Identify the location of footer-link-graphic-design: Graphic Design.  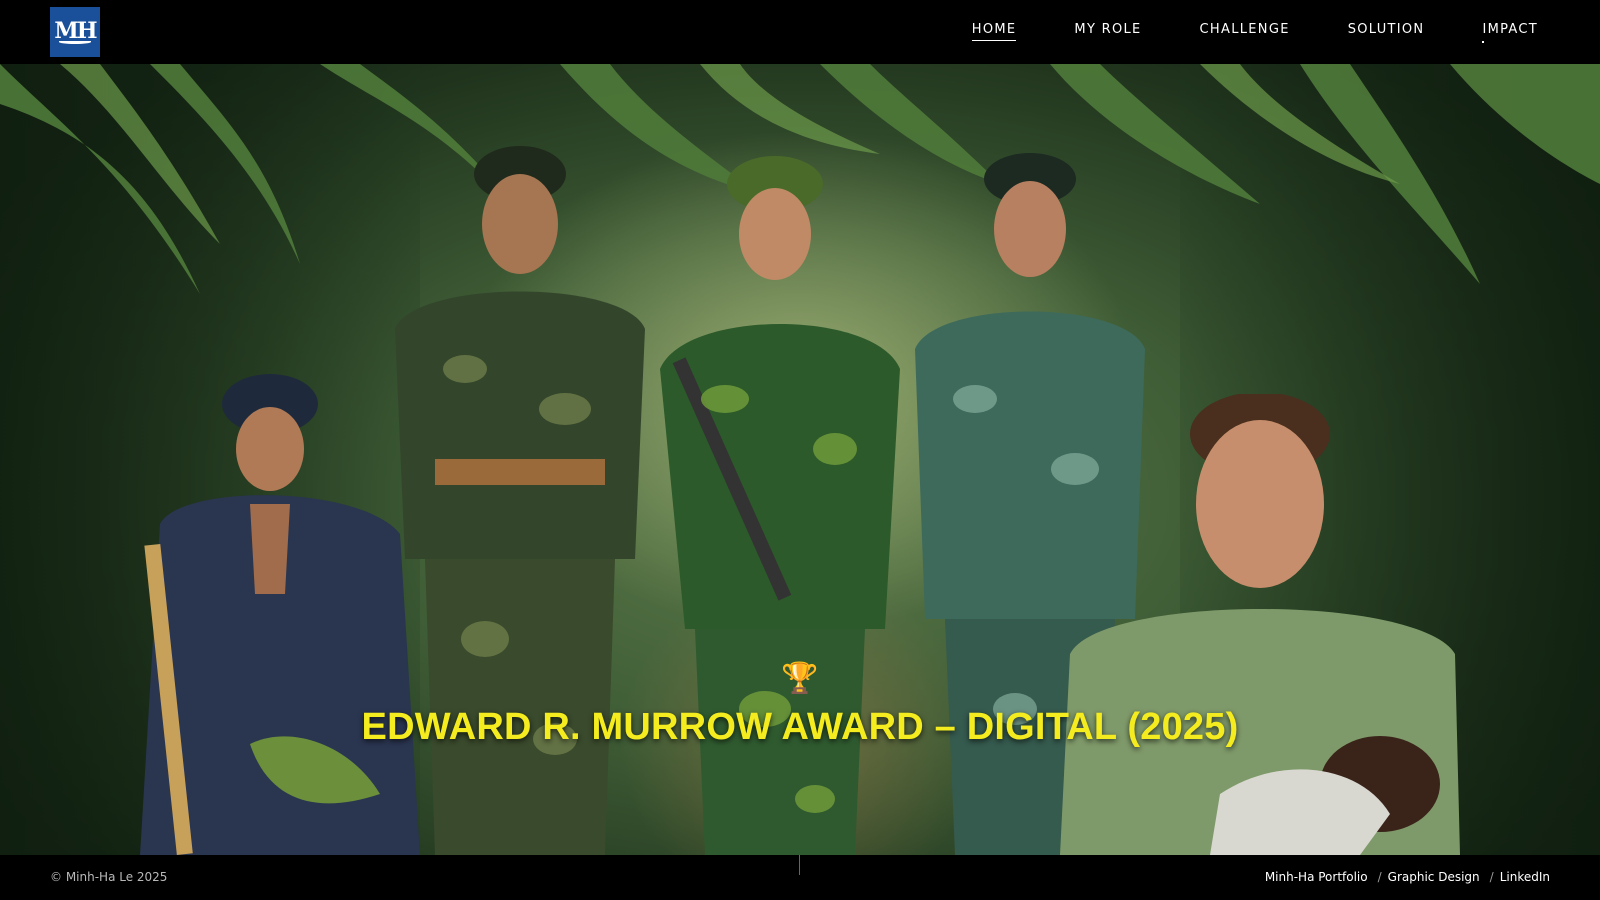
(1434, 877).